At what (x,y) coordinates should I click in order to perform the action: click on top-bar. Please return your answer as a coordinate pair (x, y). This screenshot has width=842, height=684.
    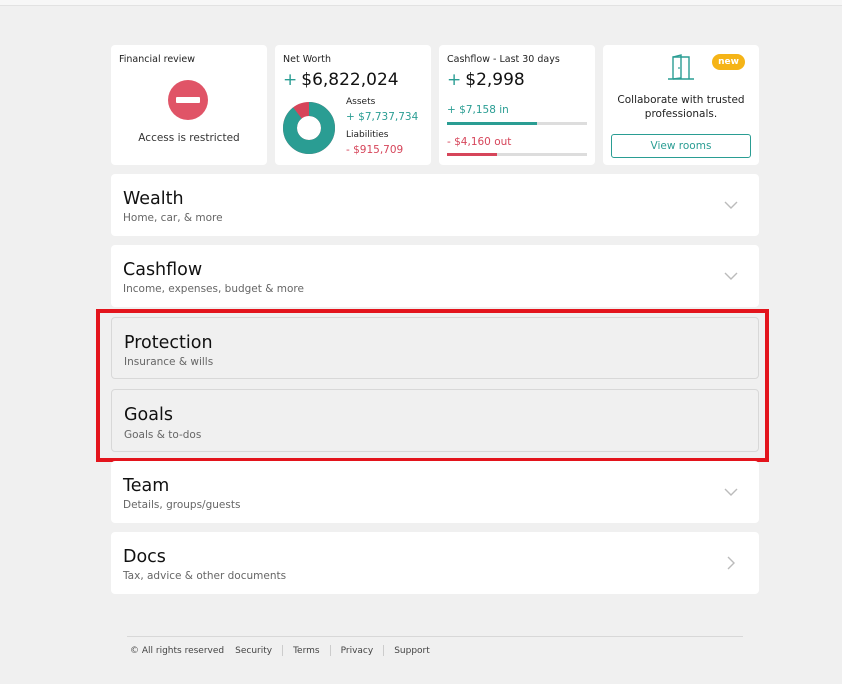
    Looking at the image, I should click on (421, 3).